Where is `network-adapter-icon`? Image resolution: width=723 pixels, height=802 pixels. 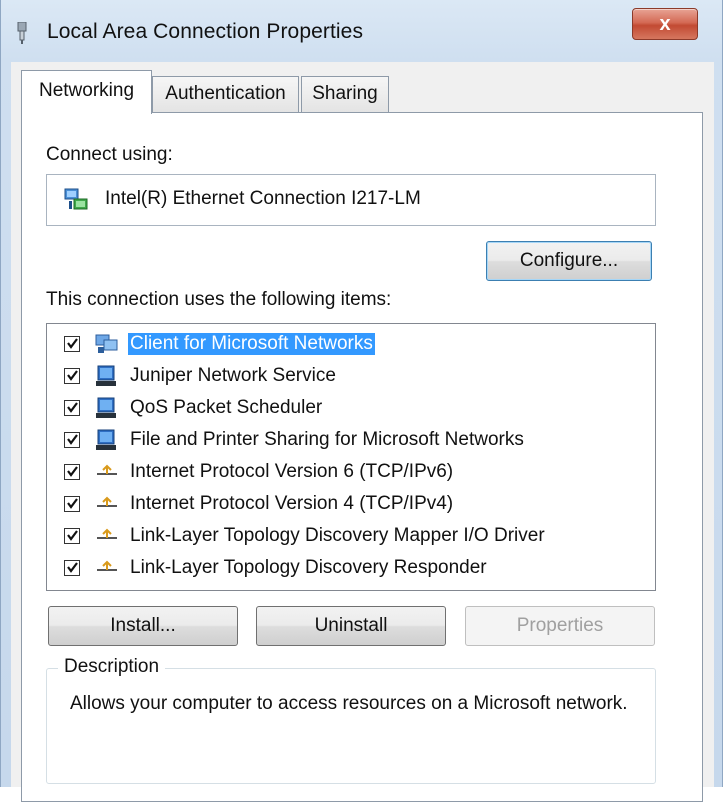 network-adapter-icon is located at coordinates (76, 199).